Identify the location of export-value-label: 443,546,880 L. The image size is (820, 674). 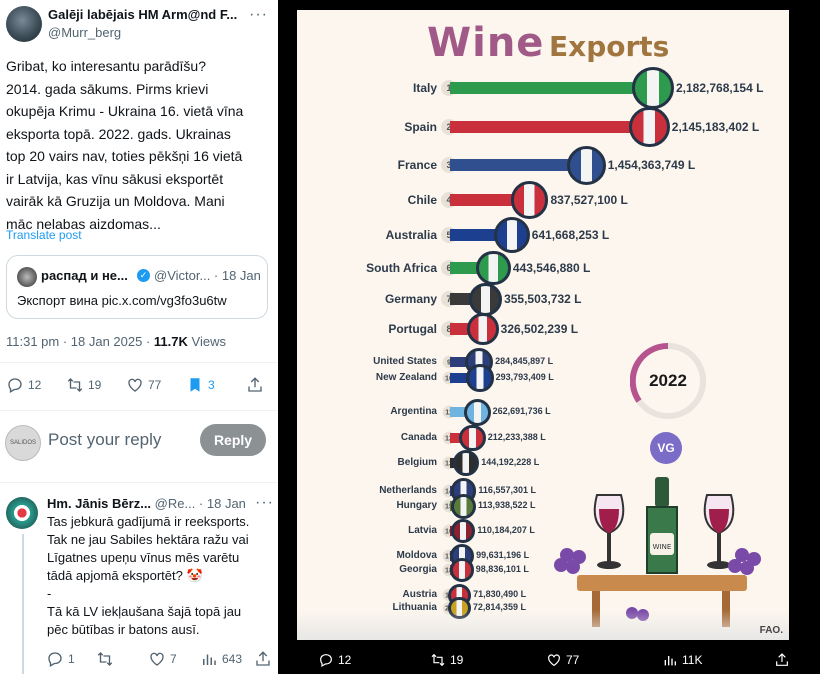
(551, 268).